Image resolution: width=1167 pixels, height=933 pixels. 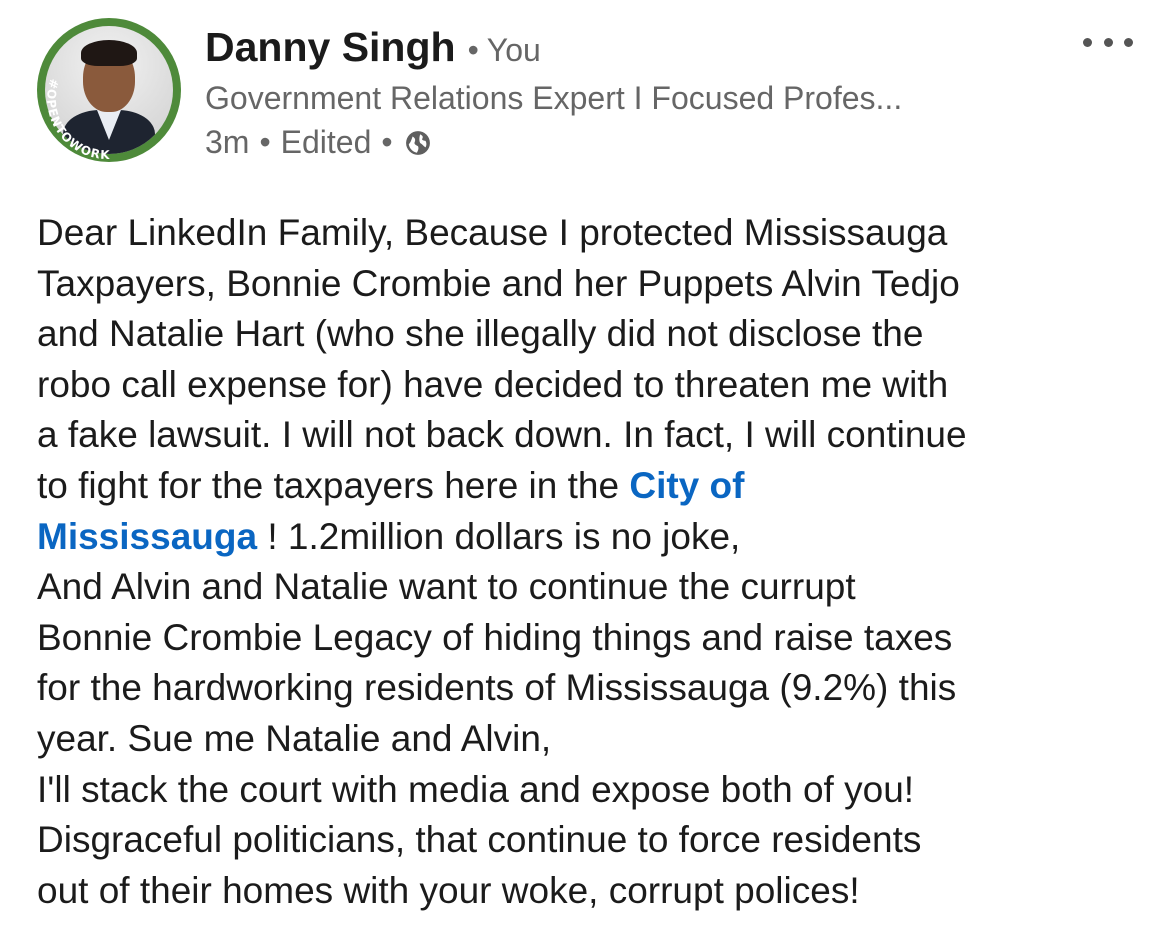 I want to click on globe-icon, so click(x=417, y=142).